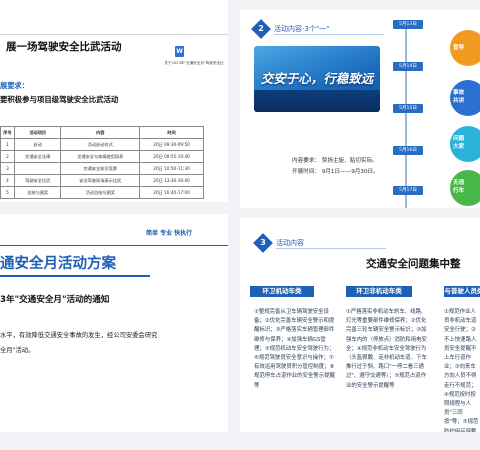  Describe the element at coordinates (37, 132) in the screenshot. I see `column-header: 活动项目` at that location.